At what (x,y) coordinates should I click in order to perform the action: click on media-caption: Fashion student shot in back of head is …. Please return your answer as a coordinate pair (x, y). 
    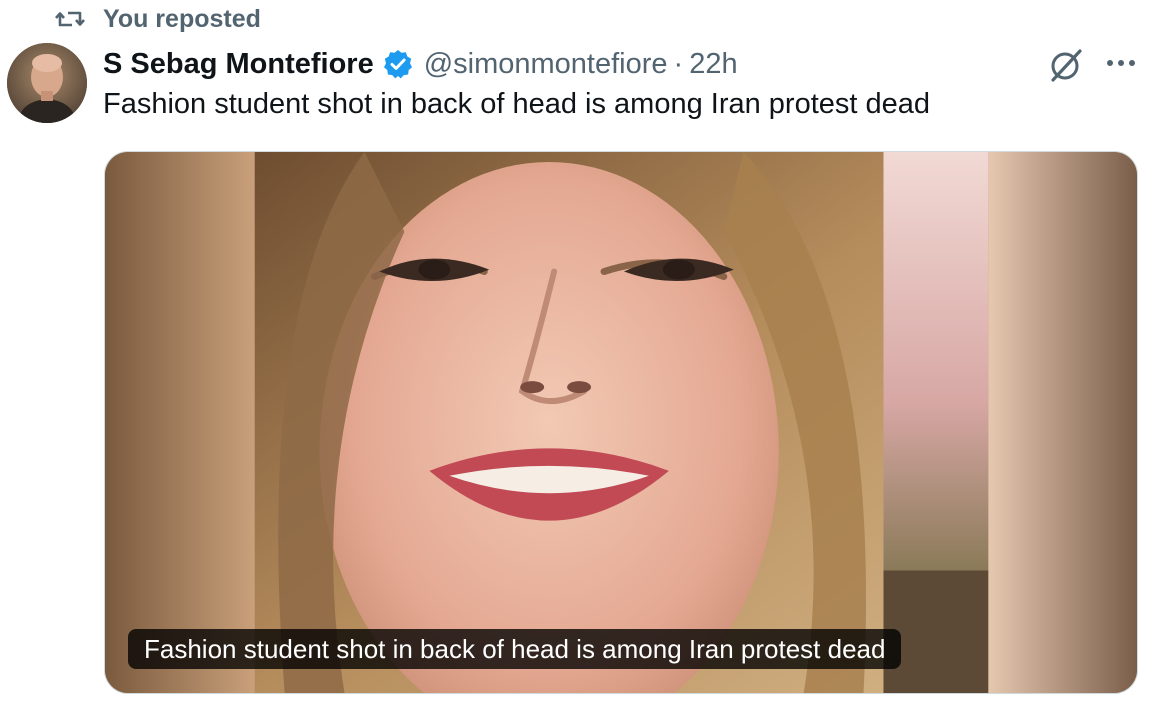
    Looking at the image, I should click on (515, 649).